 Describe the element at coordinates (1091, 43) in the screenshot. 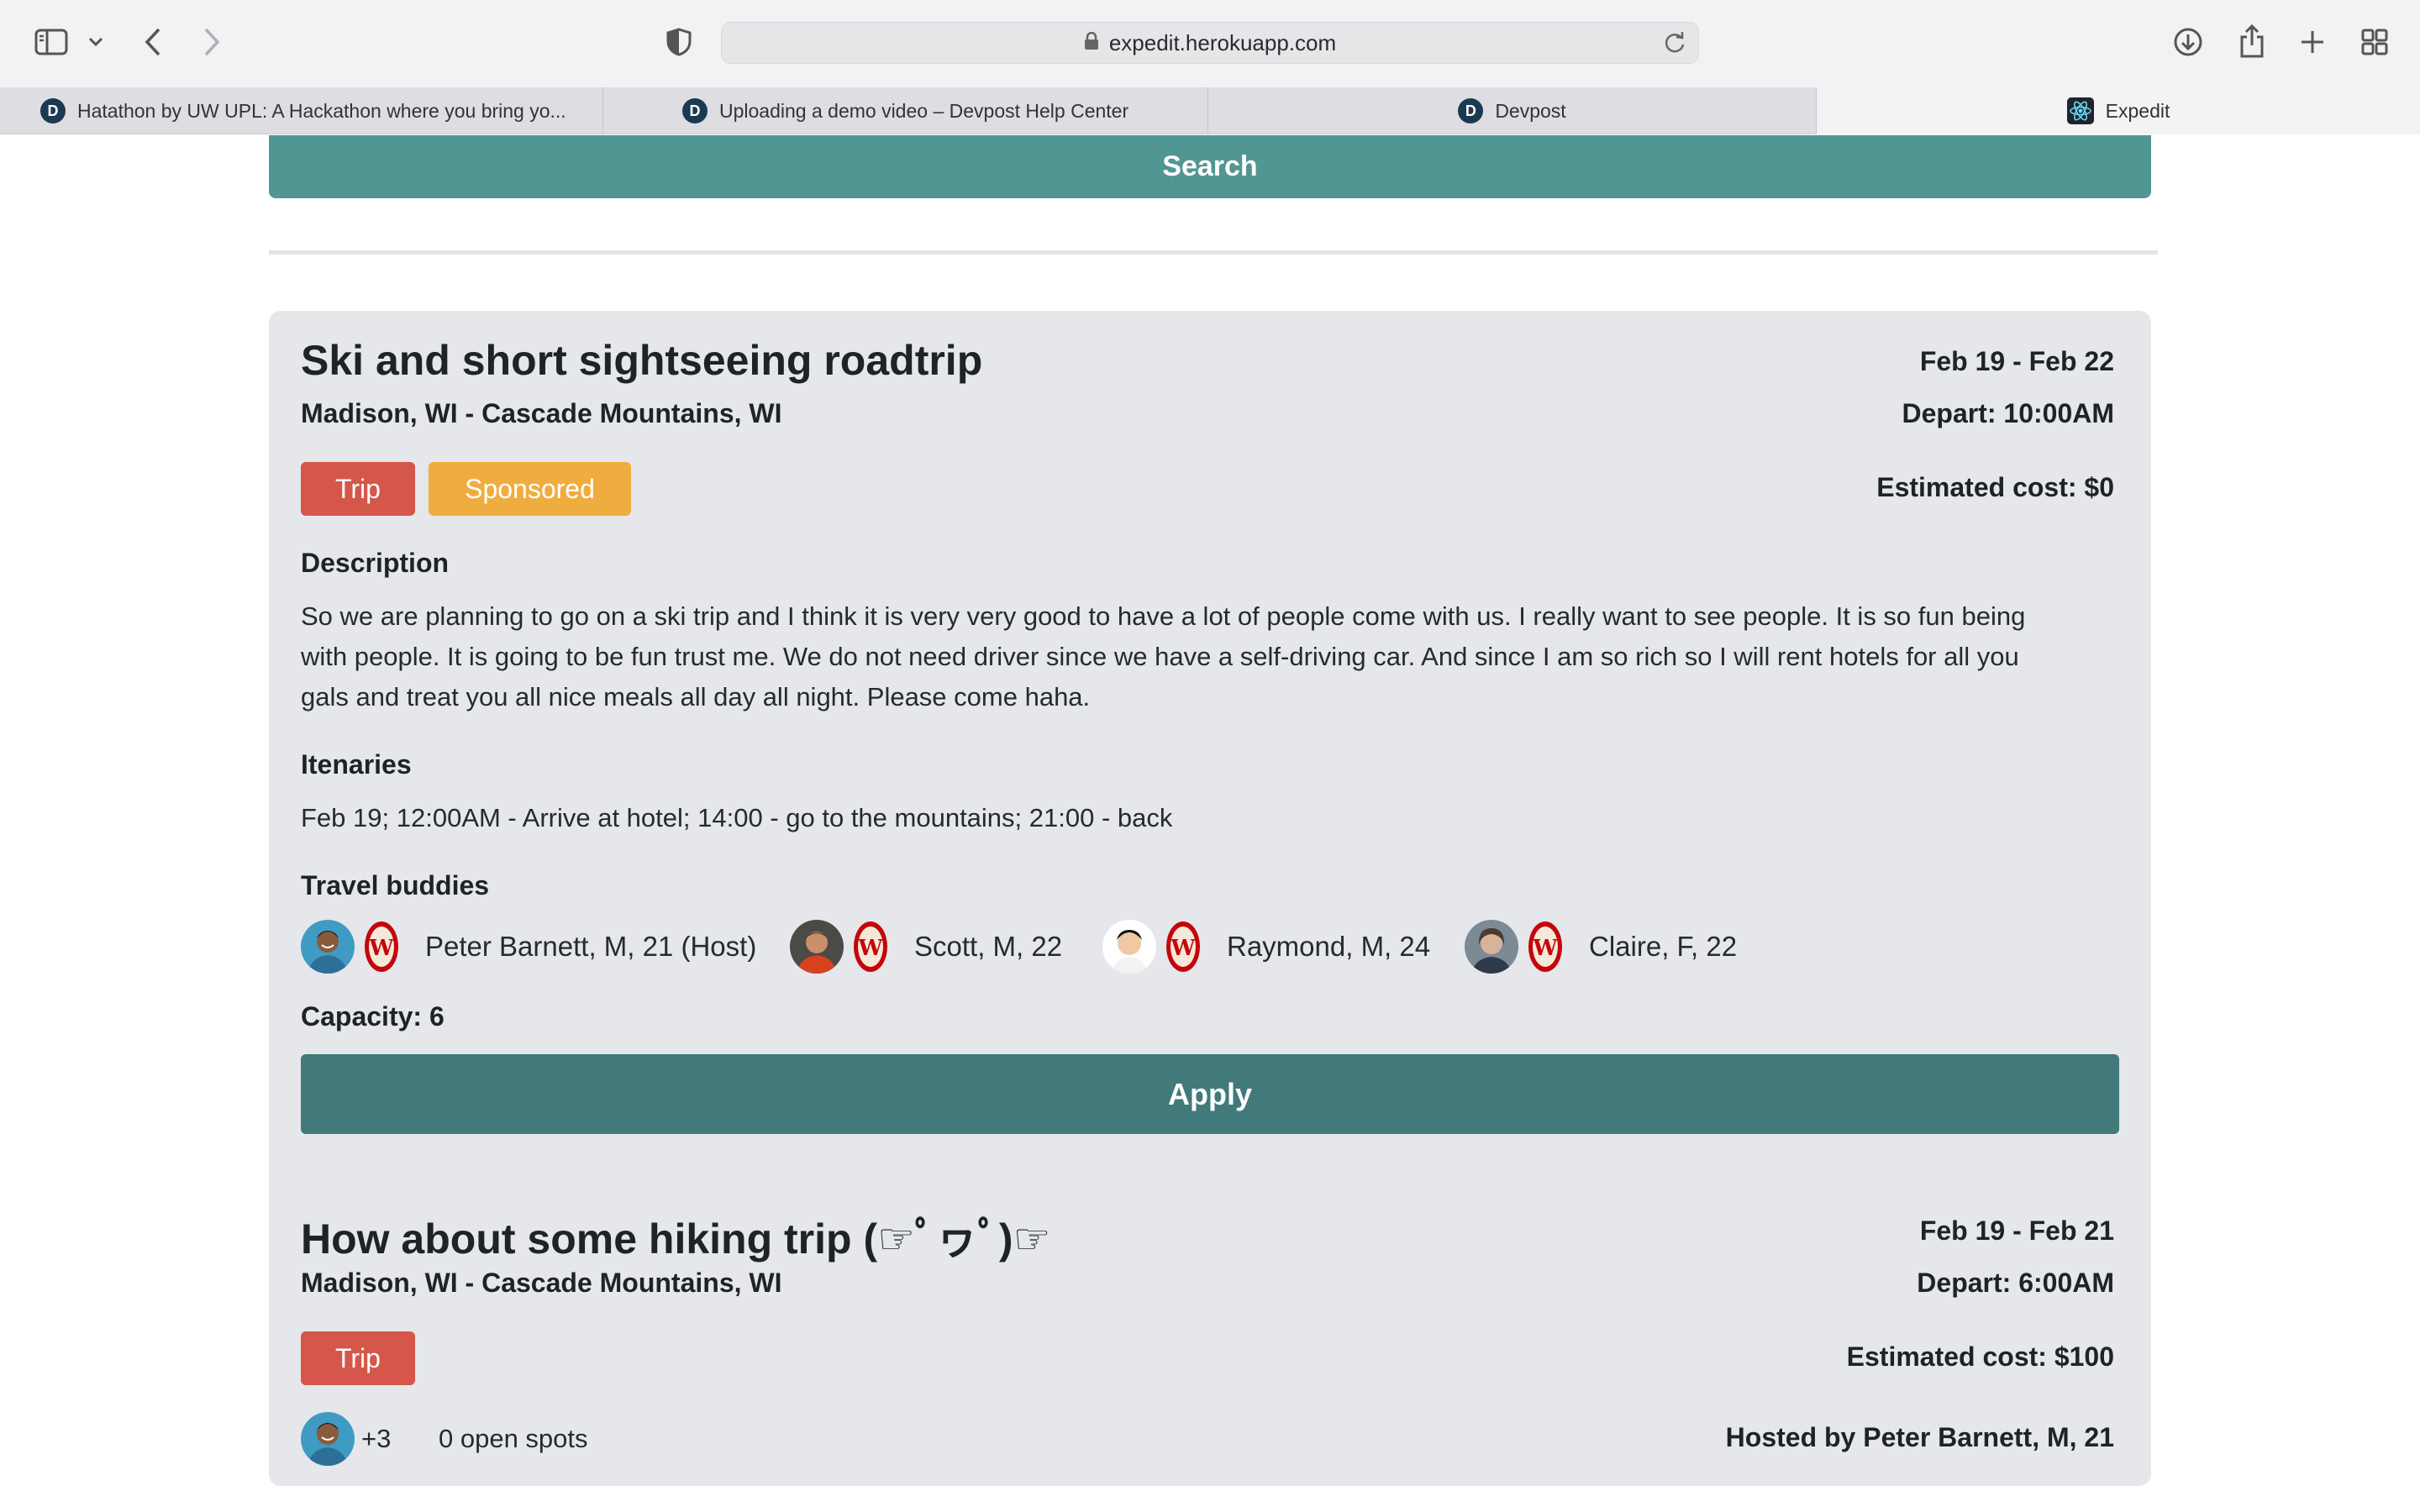

I see `lock-icon` at that location.